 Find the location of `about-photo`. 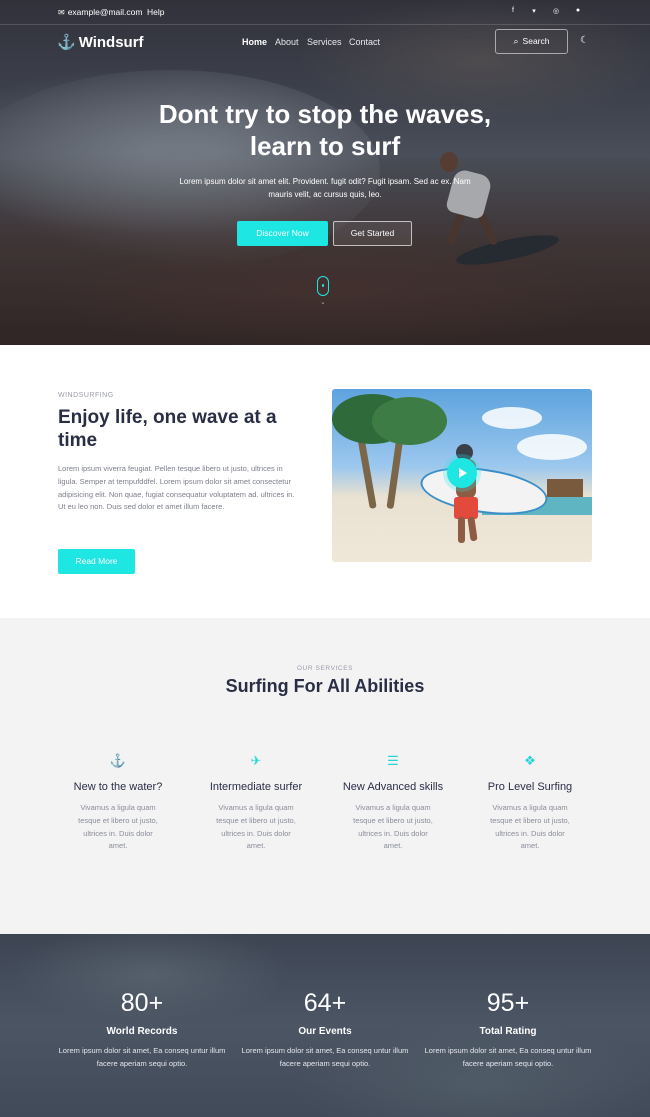

about-photo is located at coordinates (462, 475).